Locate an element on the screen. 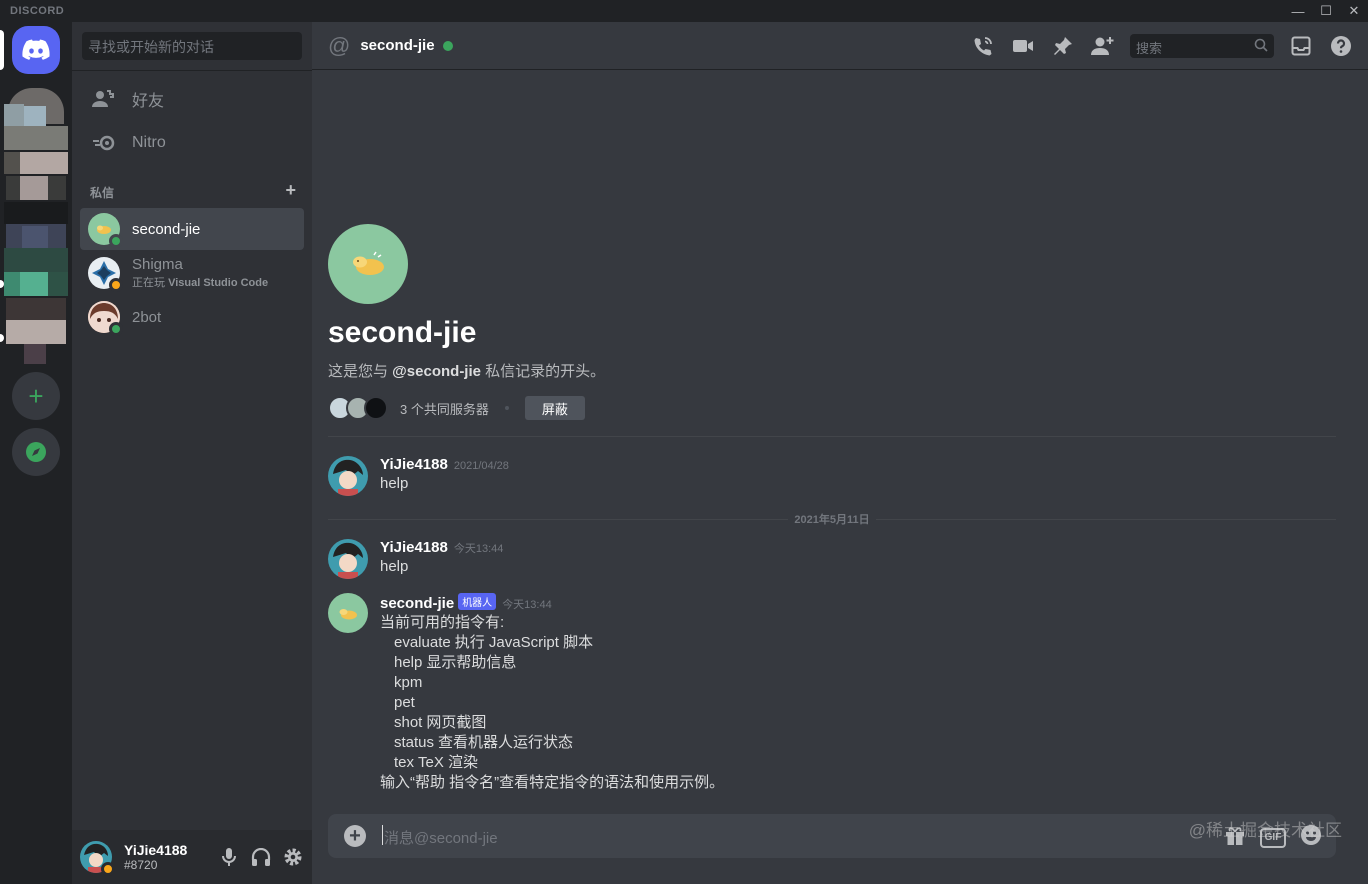 This screenshot has width=1368, height=884. window-controls: — ☐ ✕ is located at coordinates (1326, 11).